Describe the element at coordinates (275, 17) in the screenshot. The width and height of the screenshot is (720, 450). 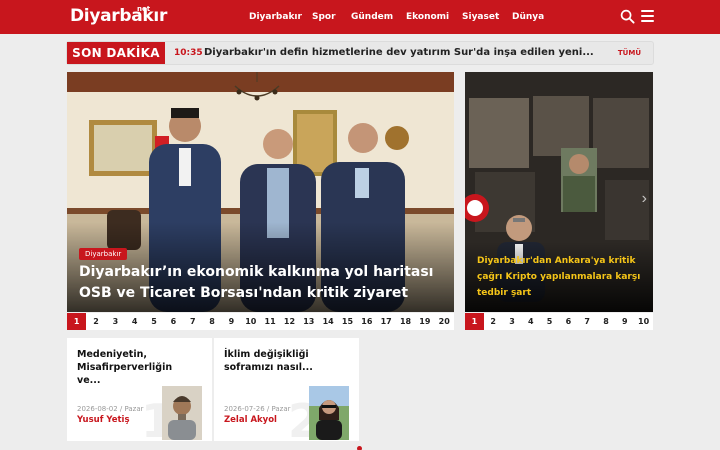
I see `nav-item-diyarbakir: Diyarbakır` at that location.